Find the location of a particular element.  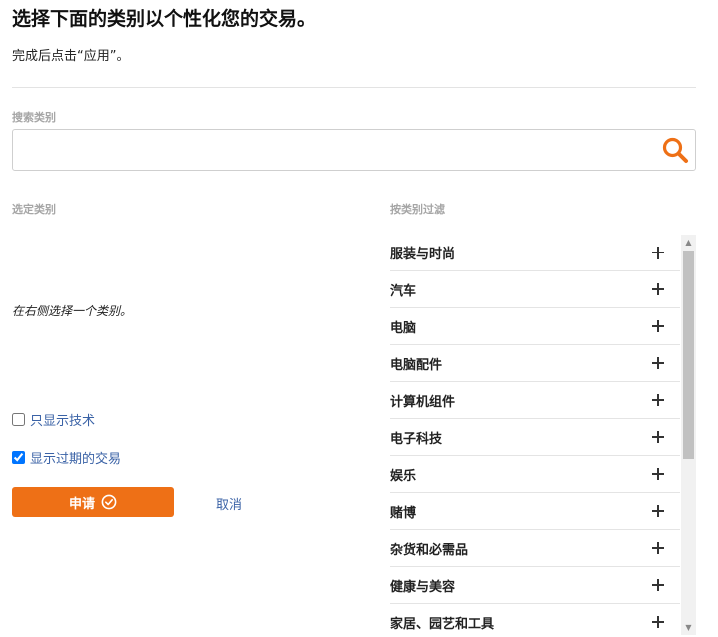

category-label: 计算机组件 is located at coordinates (423, 402).